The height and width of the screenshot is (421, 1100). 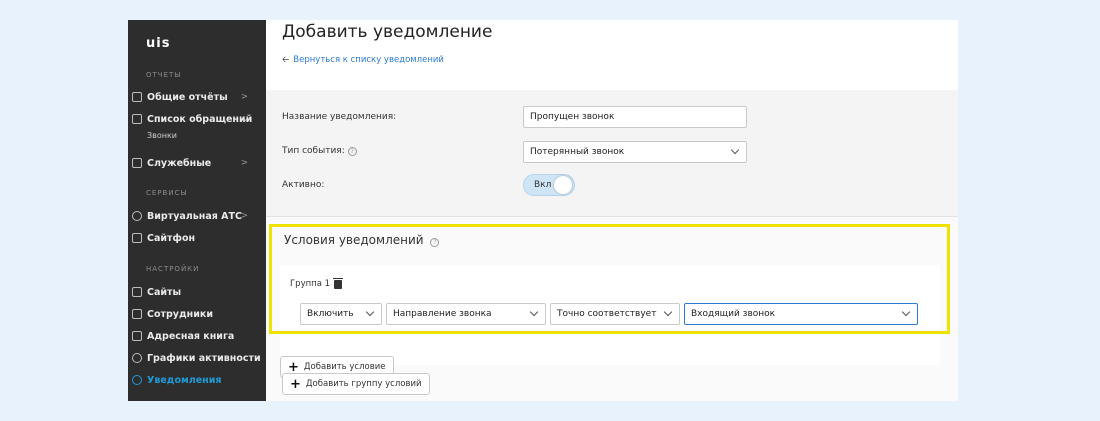 What do you see at coordinates (442, 314) in the screenshot?
I see `field-value: Направление звонка` at bounding box center [442, 314].